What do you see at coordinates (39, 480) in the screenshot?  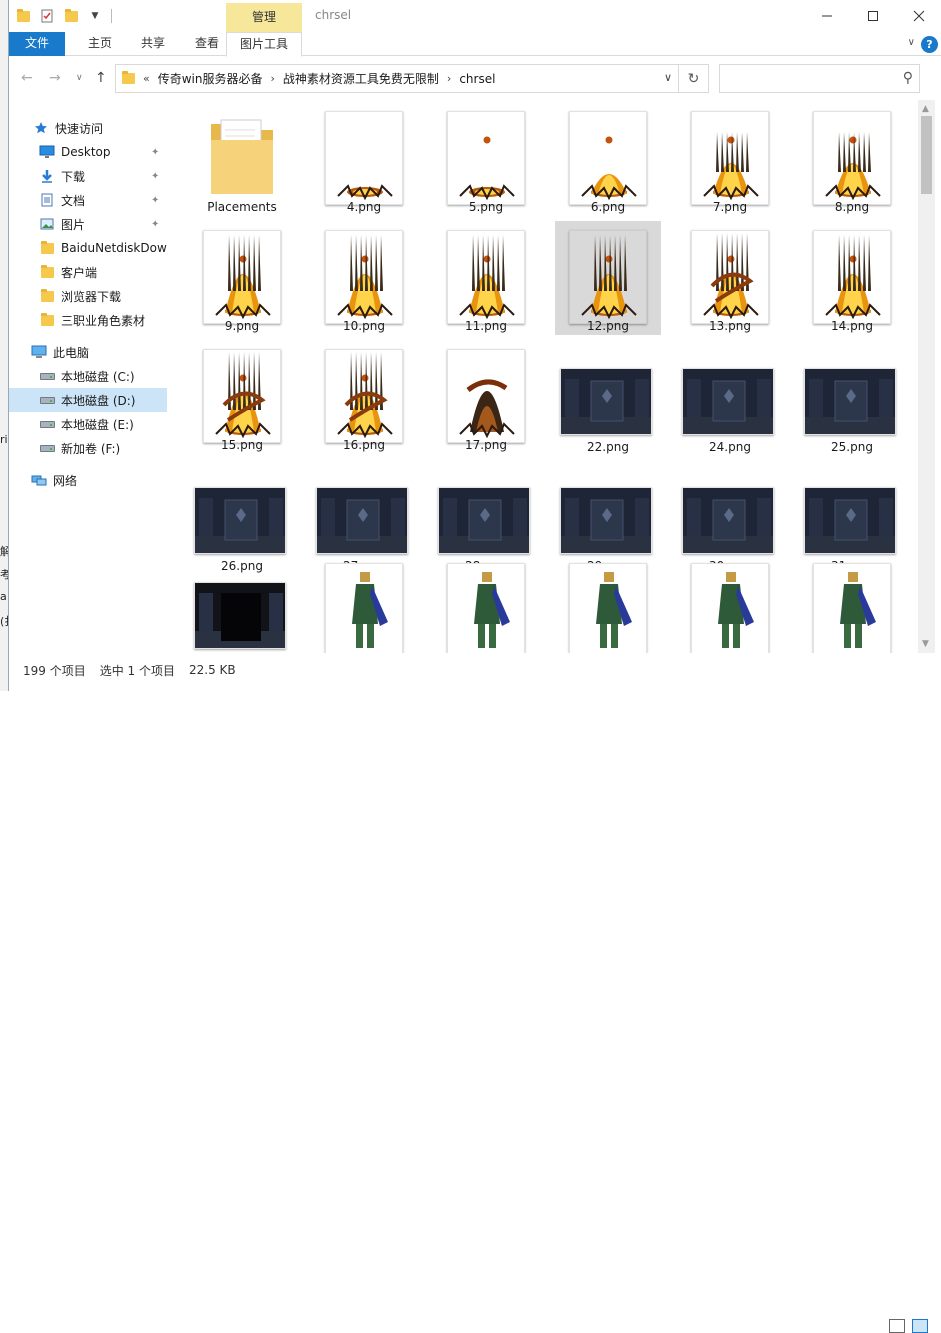 I see `network-icon` at bounding box center [39, 480].